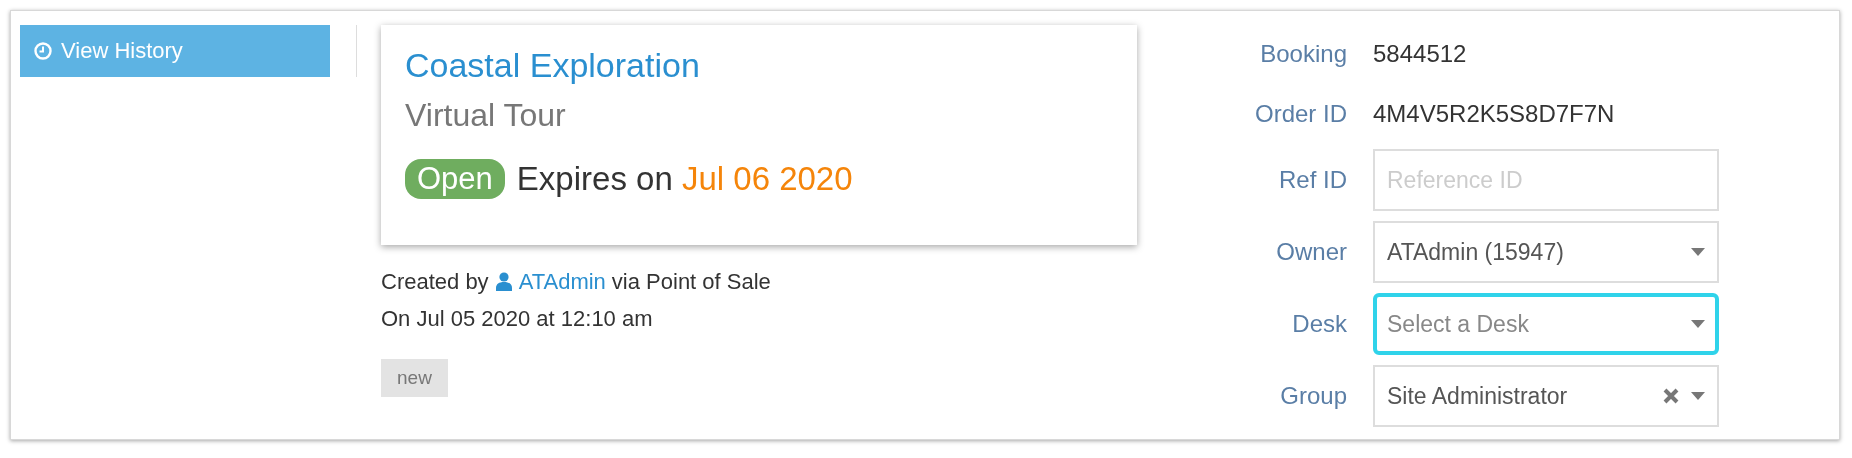 The height and width of the screenshot is (458, 1852). What do you see at coordinates (503, 281) in the screenshot?
I see `user-icon` at bounding box center [503, 281].